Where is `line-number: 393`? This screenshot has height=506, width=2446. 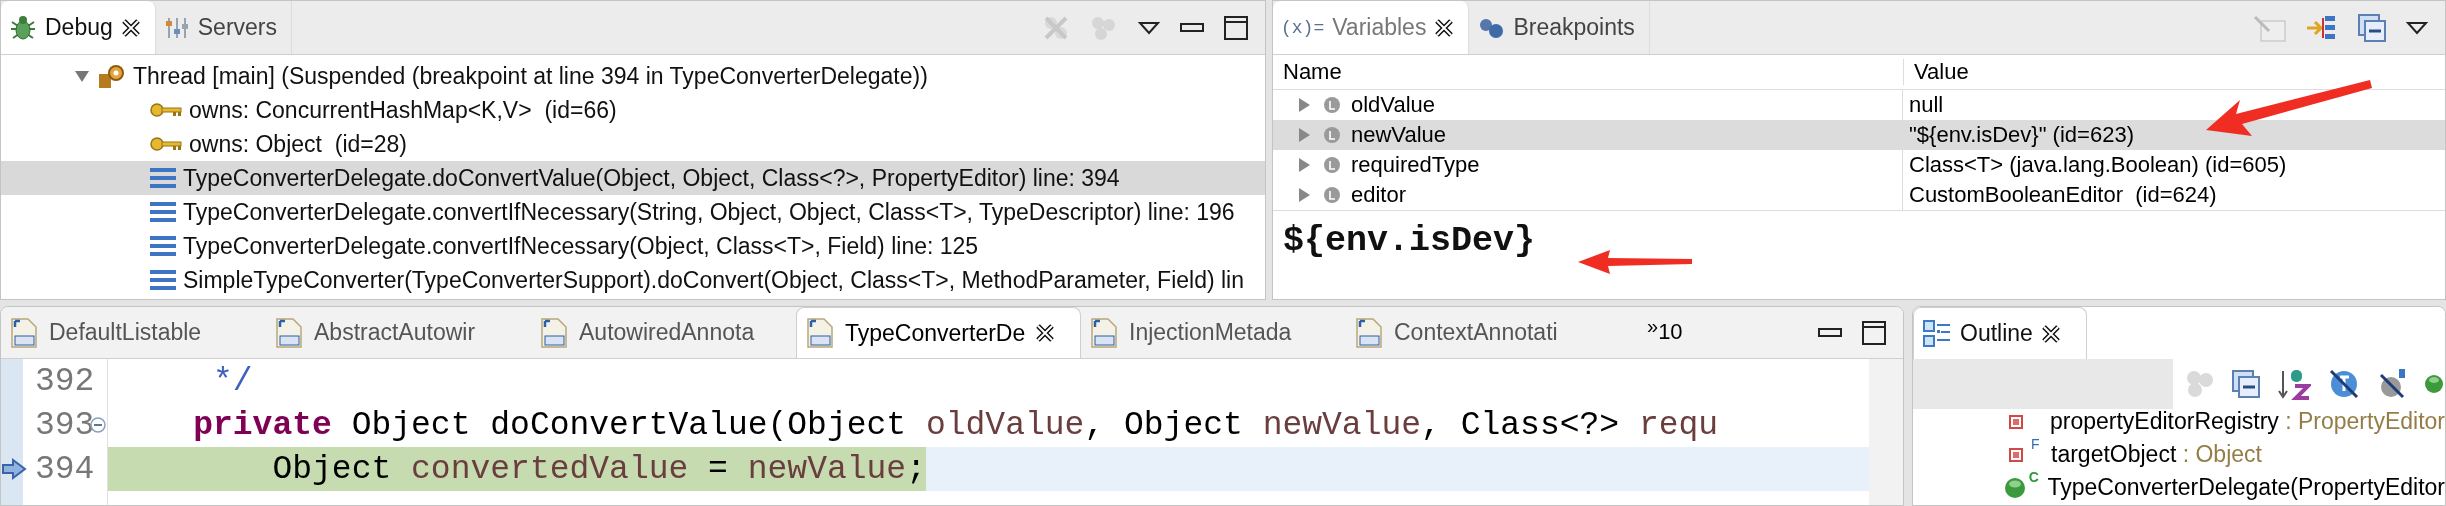 line-number: 393 is located at coordinates (65, 425).